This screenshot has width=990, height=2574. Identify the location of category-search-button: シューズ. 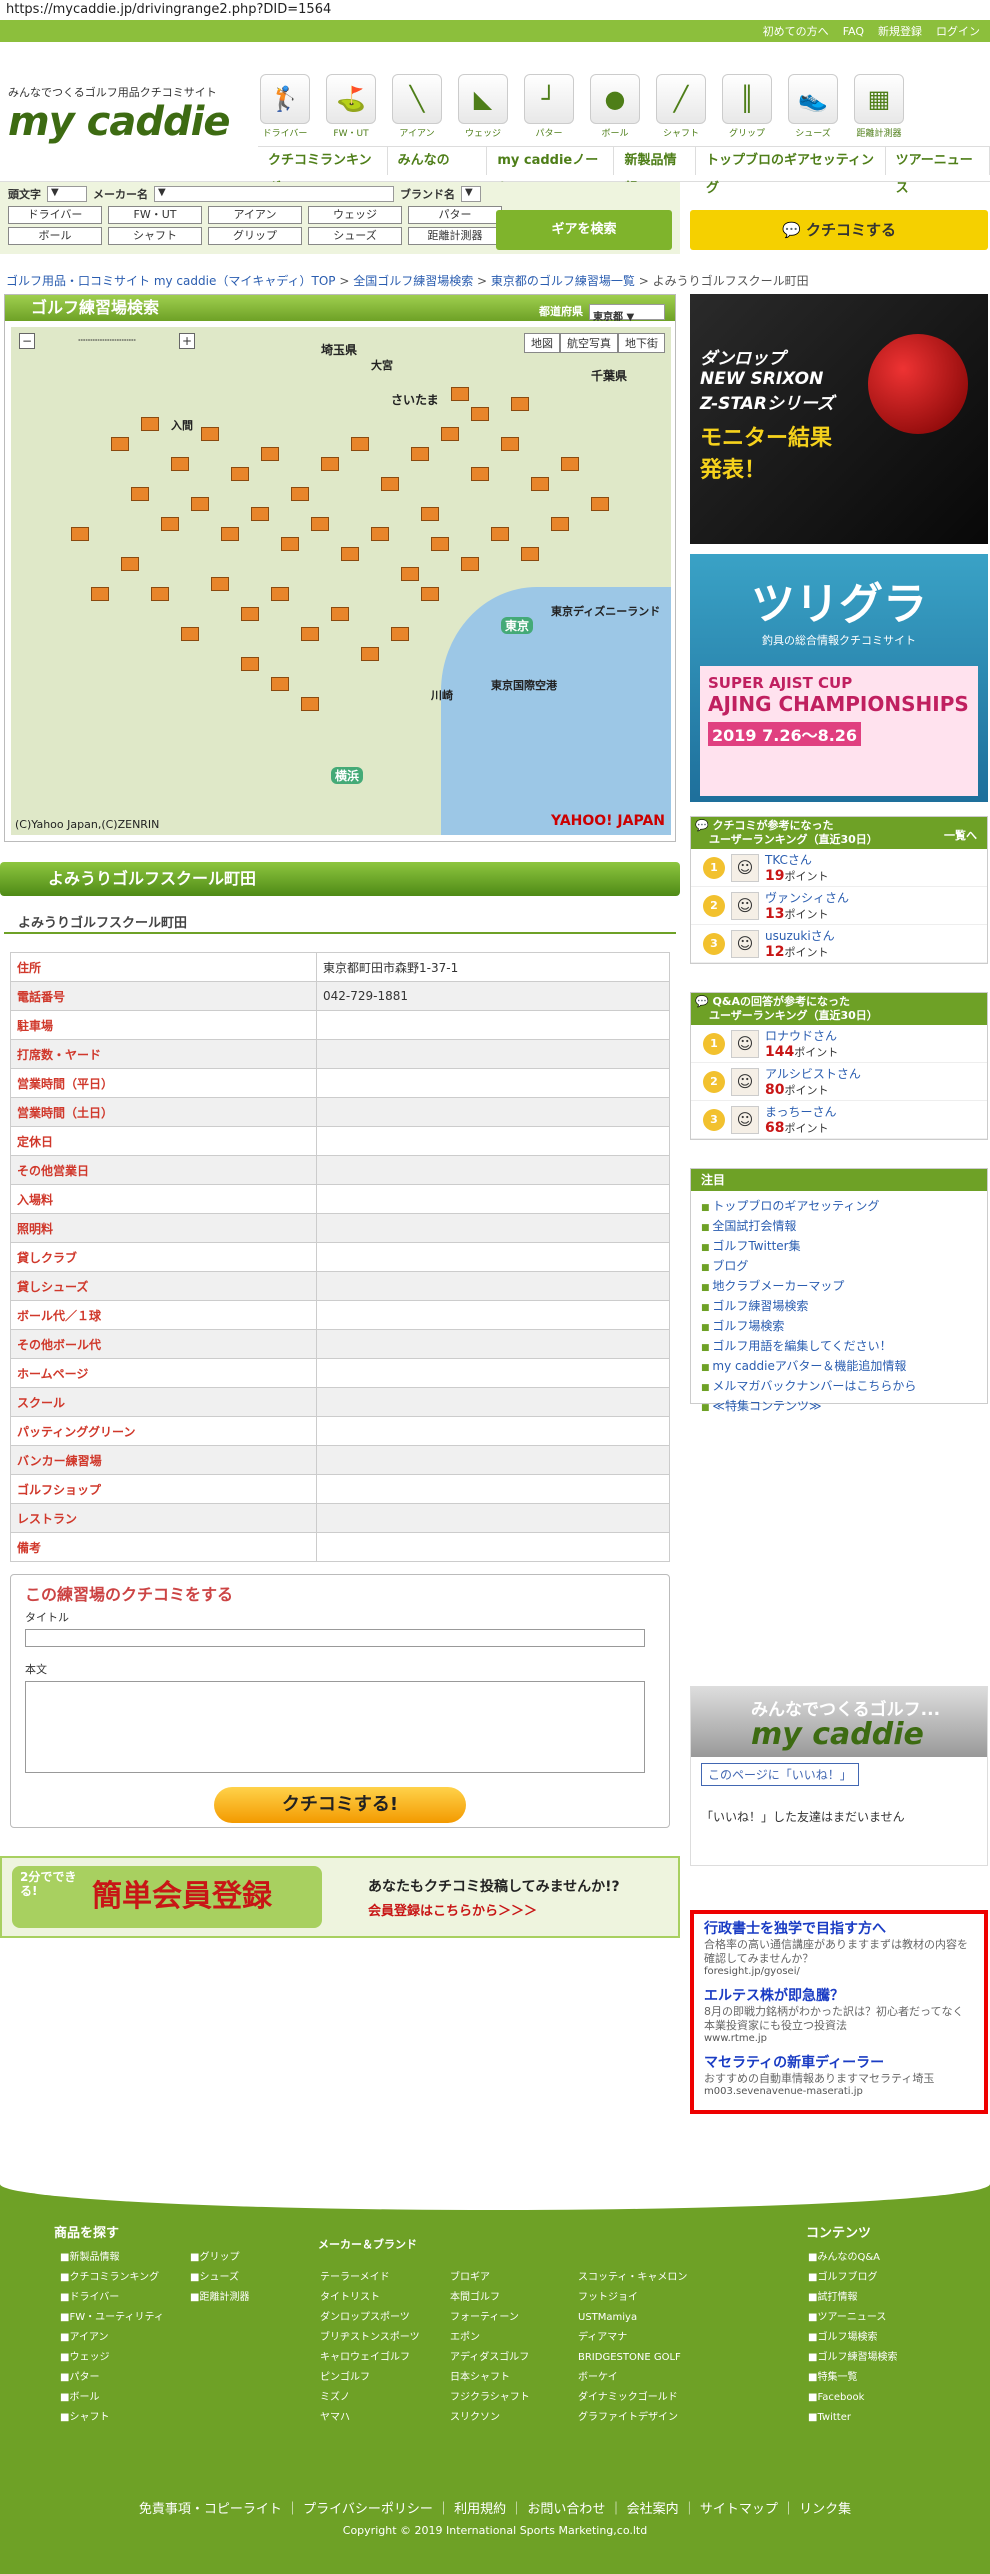
(355, 236).